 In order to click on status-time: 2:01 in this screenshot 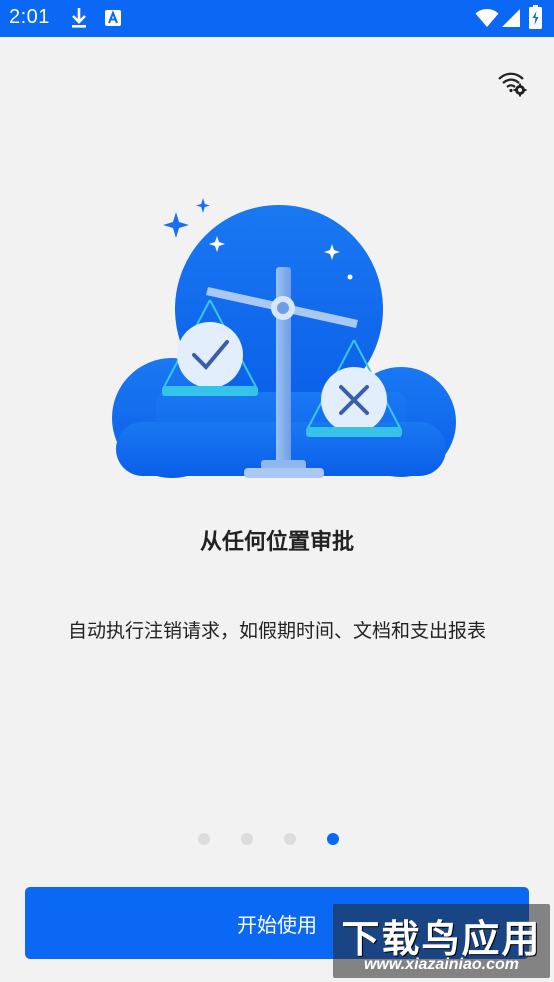, I will do `click(29, 17)`.